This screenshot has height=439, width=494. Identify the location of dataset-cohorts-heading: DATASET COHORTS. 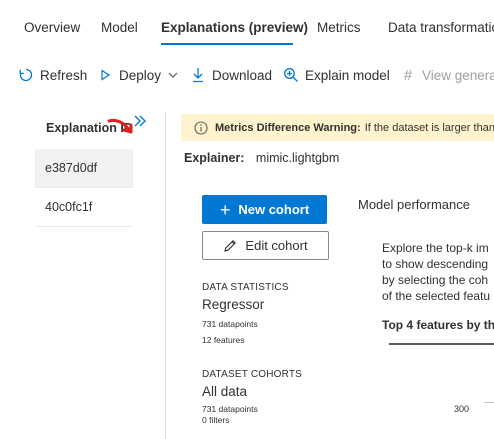
(252, 374).